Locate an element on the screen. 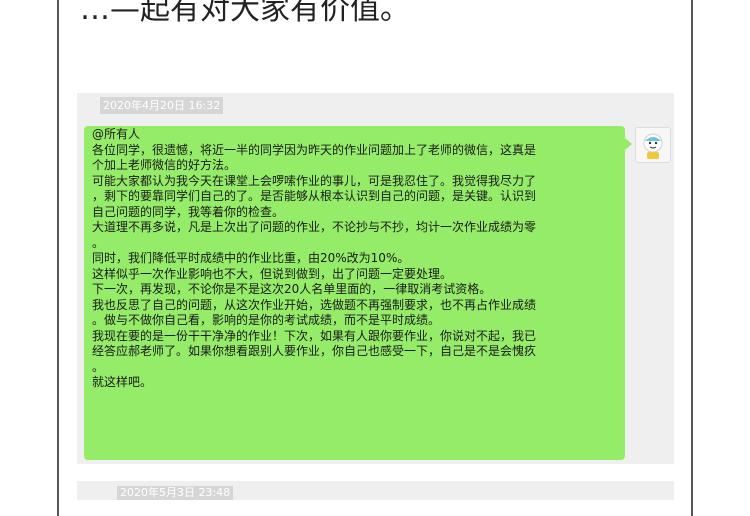 The height and width of the screenshot is (516, 750). message-line: ，剩下的要靠同学们自己的了。是否能够从根本认识到自己的问题，是关键。认识到 is located at coordinates (314, 196).